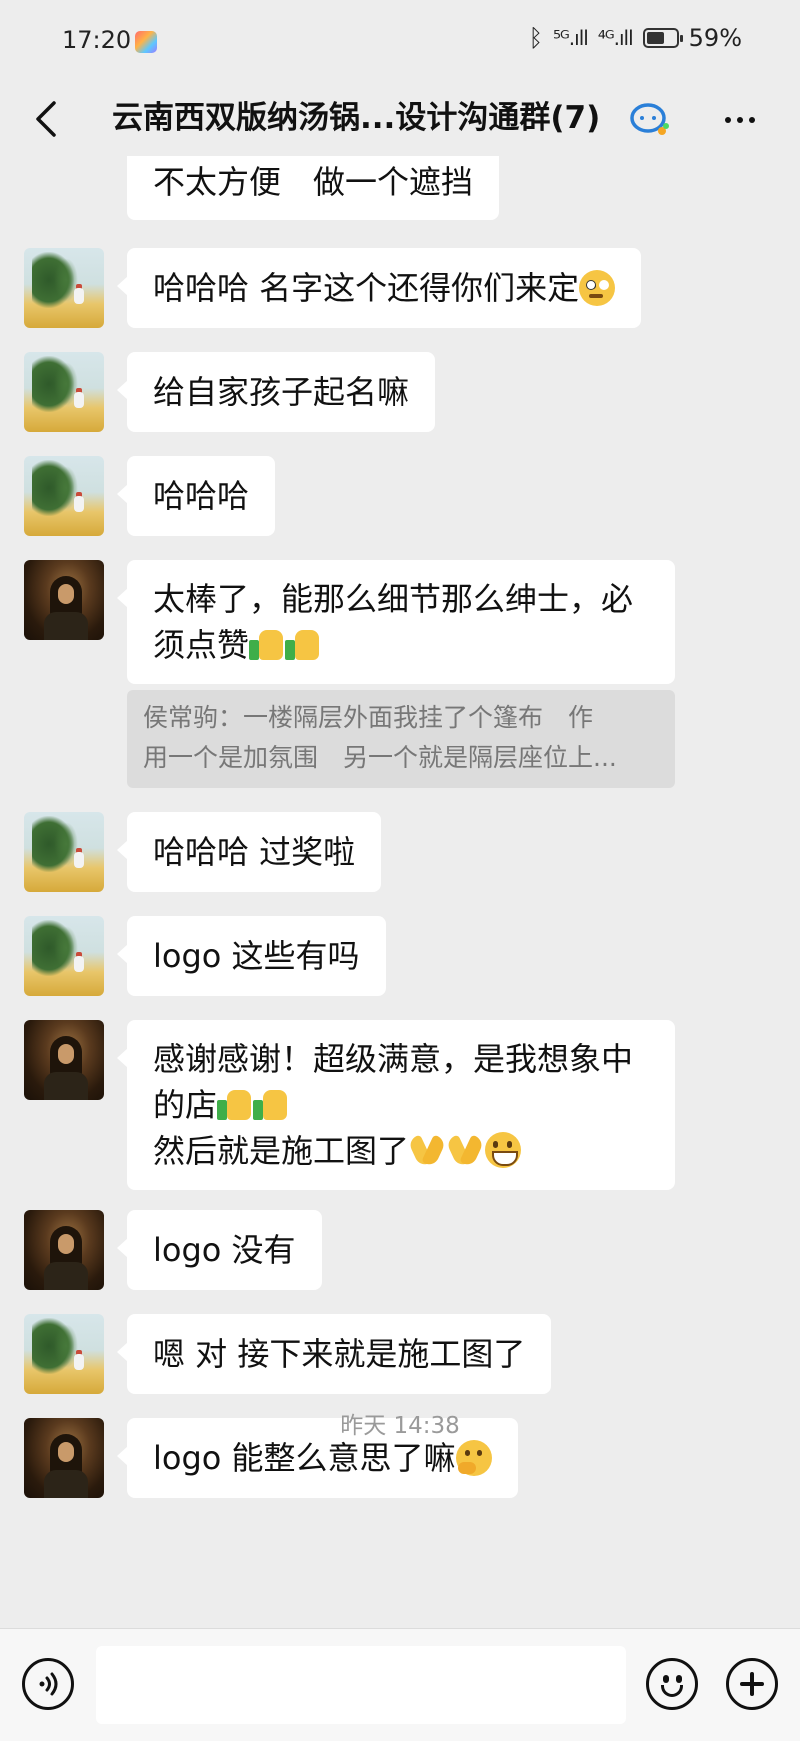  What do you see at coordinates (615, 38) in the screenshot?
I see `signal-4g-icon: ⁴ᴳ.ıll` at bounding box center [615, 38].